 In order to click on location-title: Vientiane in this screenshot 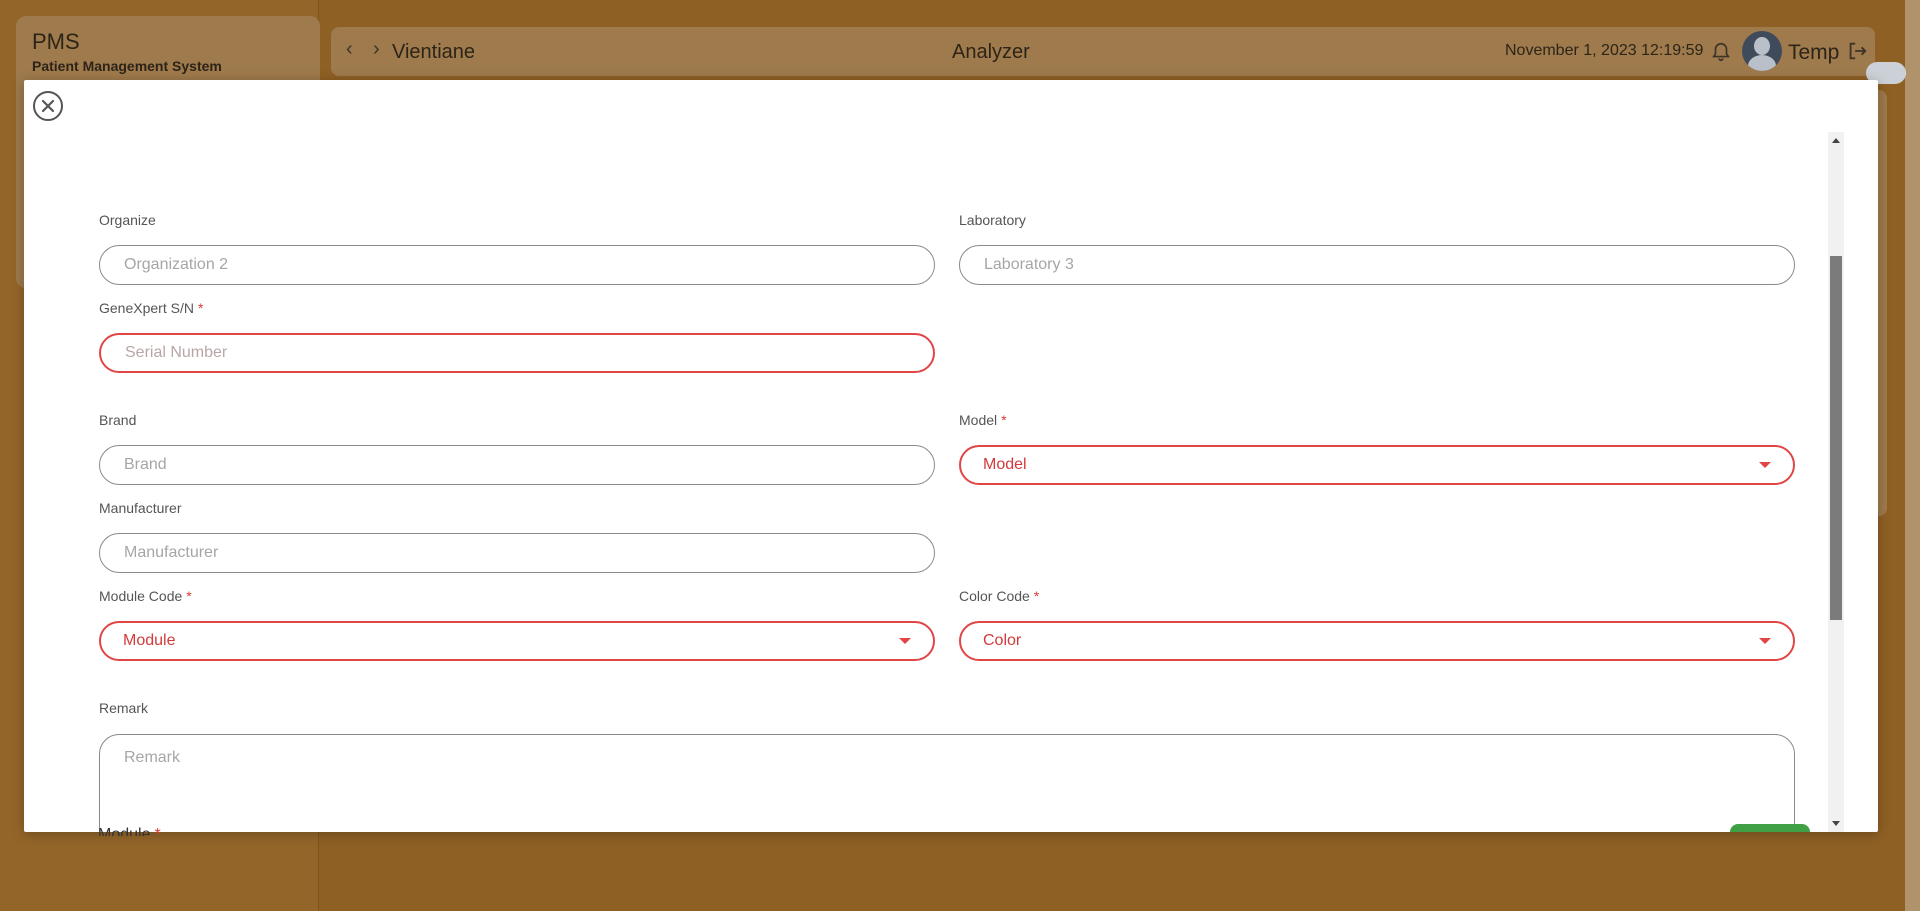, I will do `click(434, 52)`.